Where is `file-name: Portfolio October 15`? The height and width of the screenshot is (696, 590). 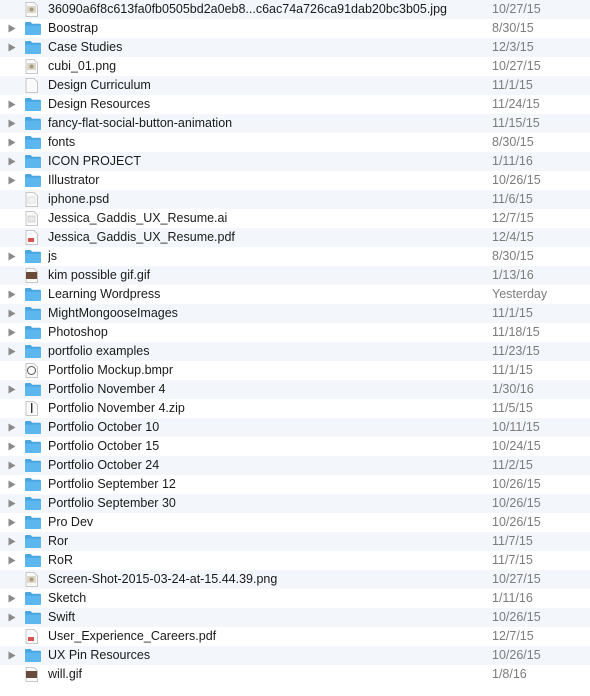 file-name: Portfolio October 15 is located at coordinates (104, 446).